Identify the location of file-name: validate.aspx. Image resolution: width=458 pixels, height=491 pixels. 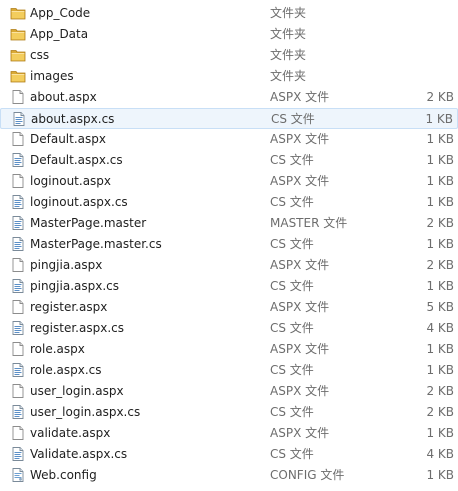
(70, 433).